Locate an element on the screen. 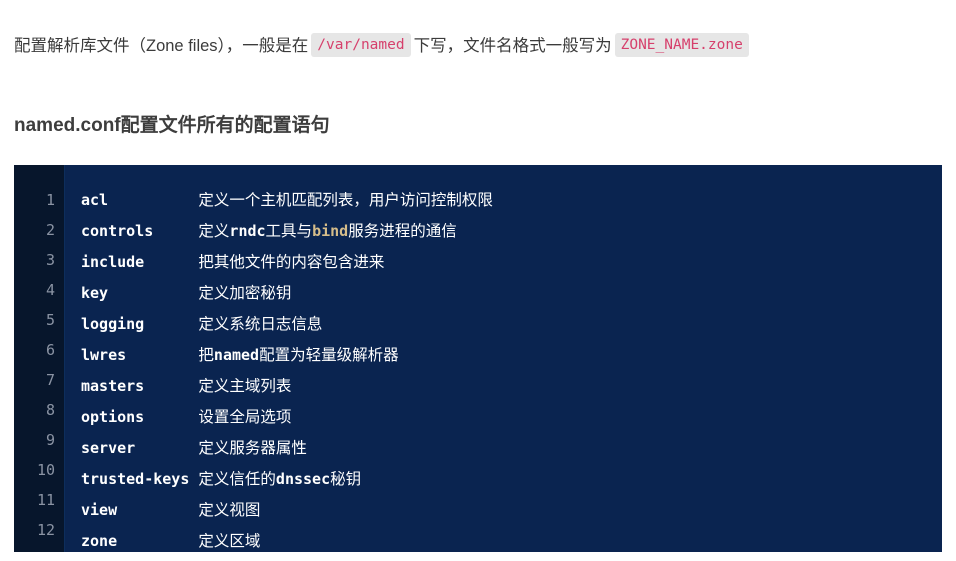 The height and width of the screenshot is (561, 956). inline-code-path: /var/named is located at coordinates (361, 44).